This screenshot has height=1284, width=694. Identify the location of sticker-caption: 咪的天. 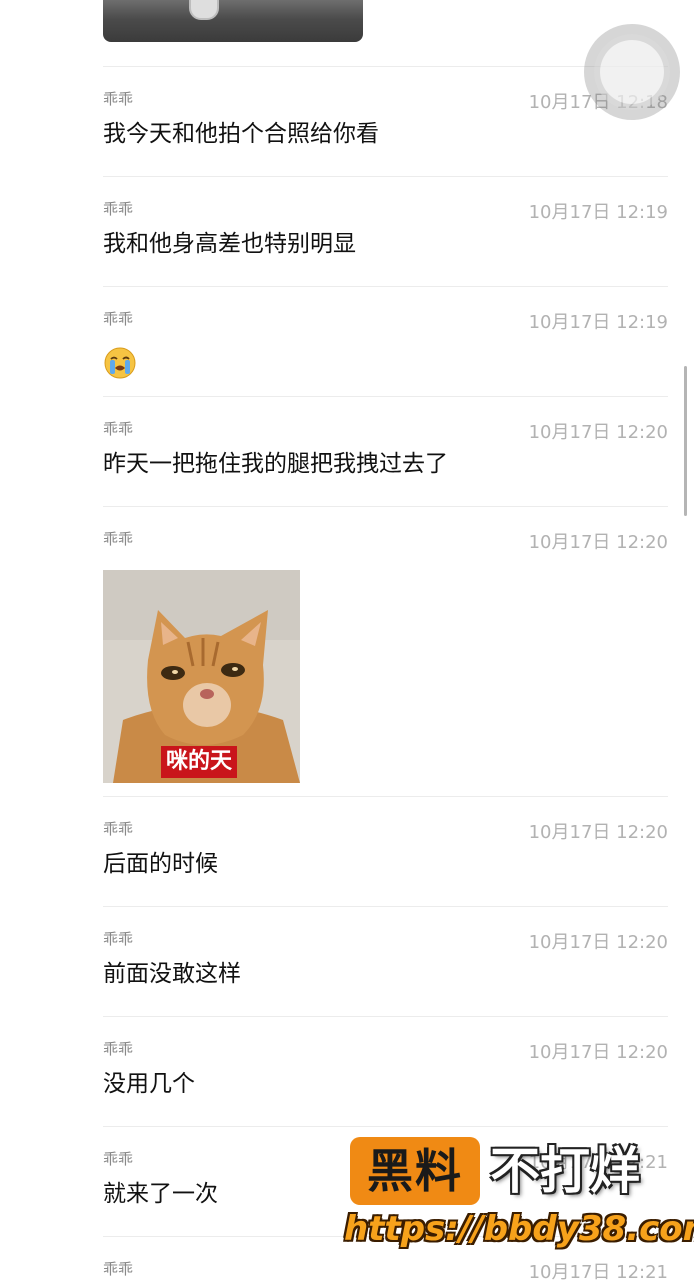
(199, 762).